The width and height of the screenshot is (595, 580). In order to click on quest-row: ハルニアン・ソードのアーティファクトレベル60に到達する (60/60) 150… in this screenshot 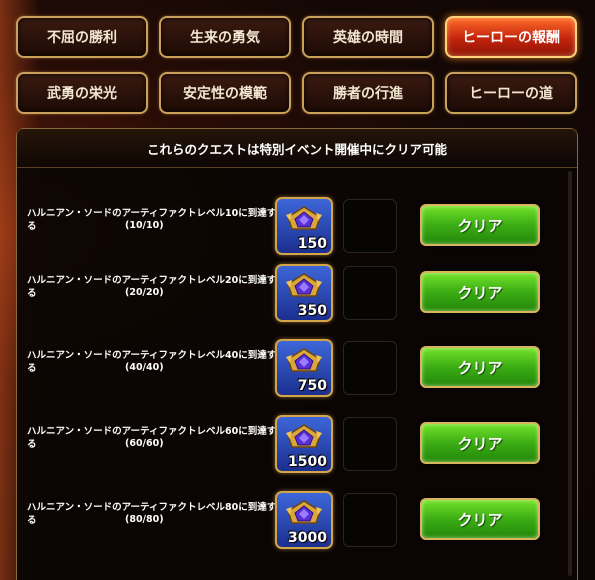, I will do `click(287, 447)`.